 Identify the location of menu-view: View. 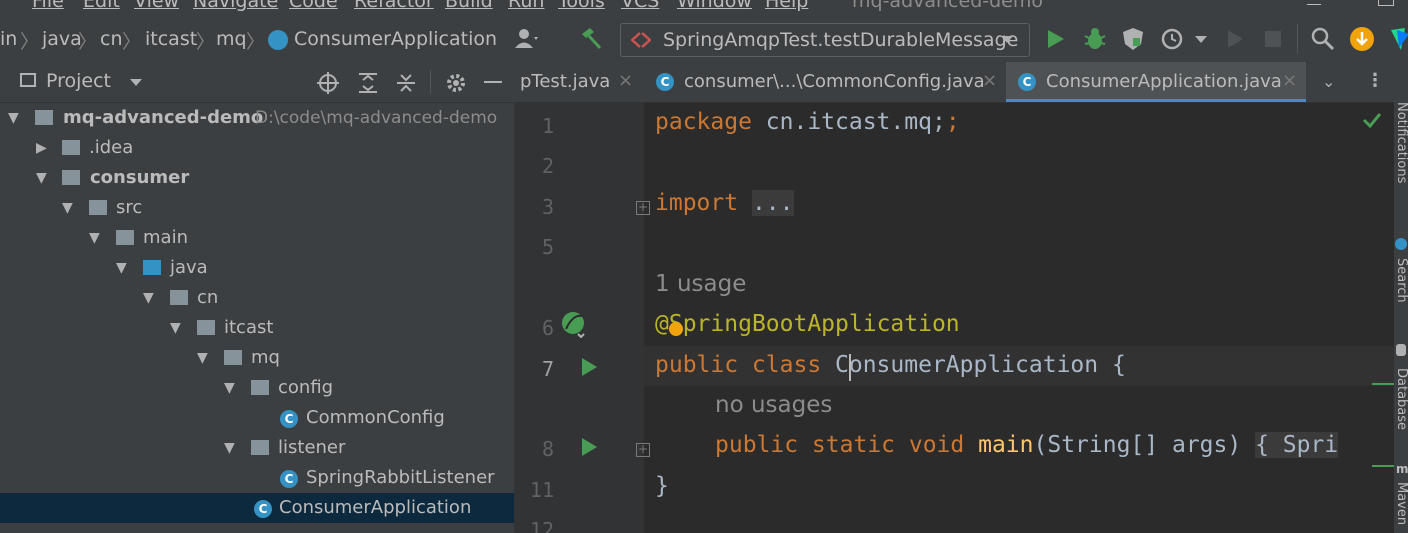
(156, 6).